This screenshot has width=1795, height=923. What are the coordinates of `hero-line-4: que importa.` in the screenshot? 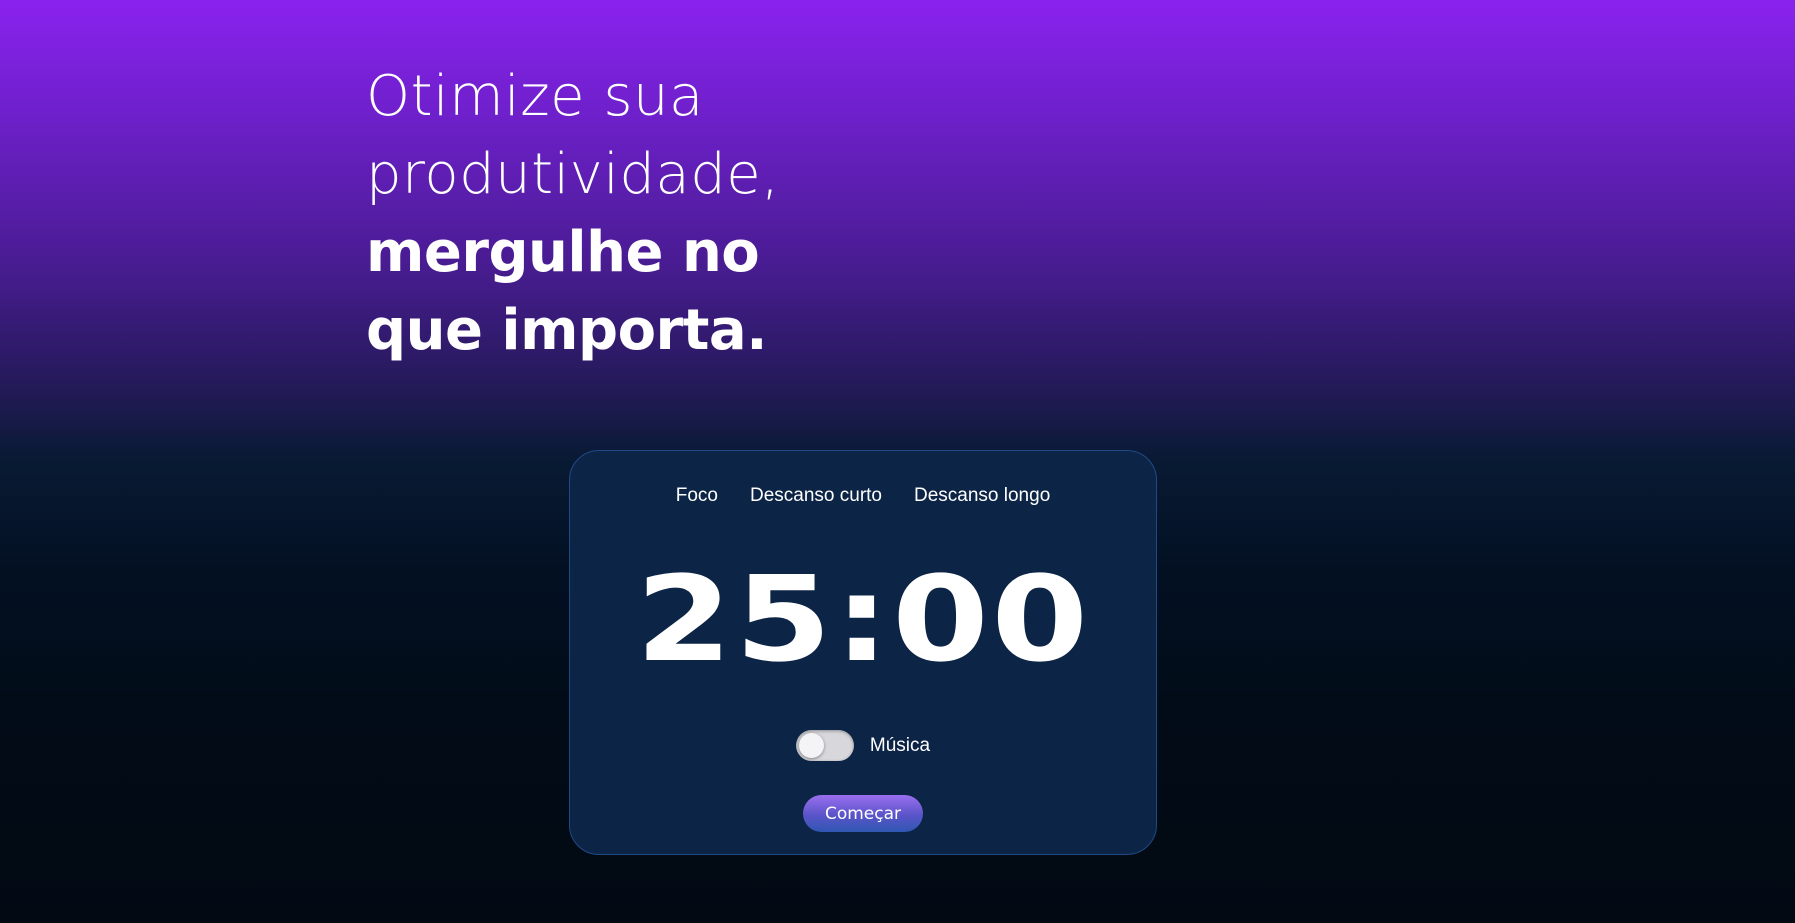 It's located at (566, 330).